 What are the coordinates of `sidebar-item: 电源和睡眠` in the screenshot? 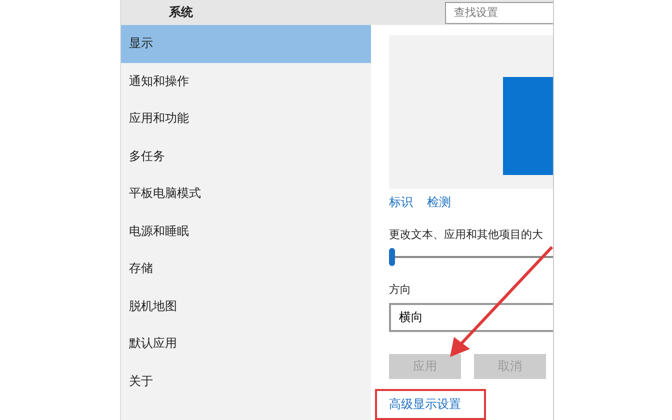 It's located at (246, 231).